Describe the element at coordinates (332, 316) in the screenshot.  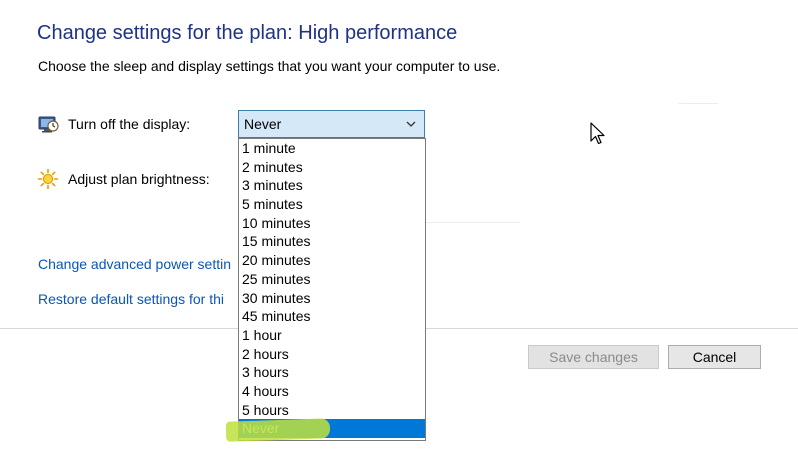
I see `dropdown-option-45-minutes: 45 minutes` at that location.